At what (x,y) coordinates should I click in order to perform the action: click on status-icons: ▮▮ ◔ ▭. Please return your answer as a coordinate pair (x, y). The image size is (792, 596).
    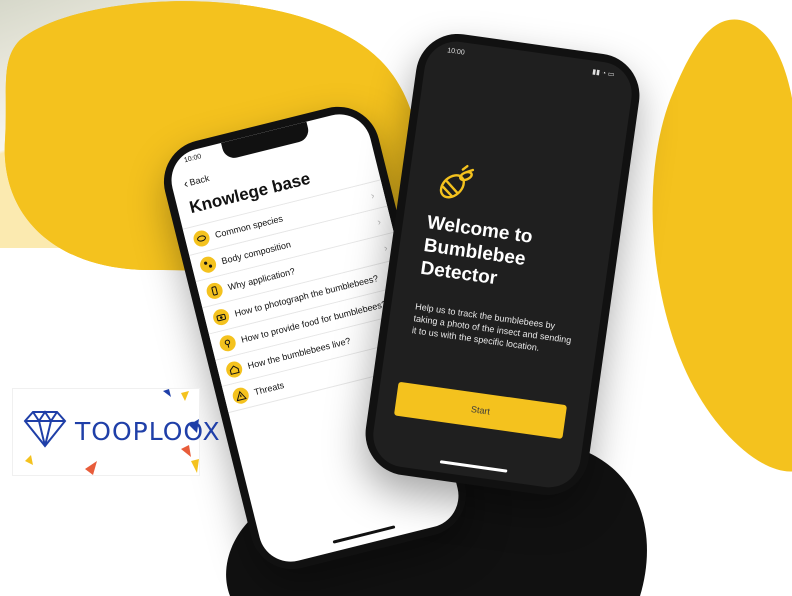
    Looking at the image, I should click on (603, 73).